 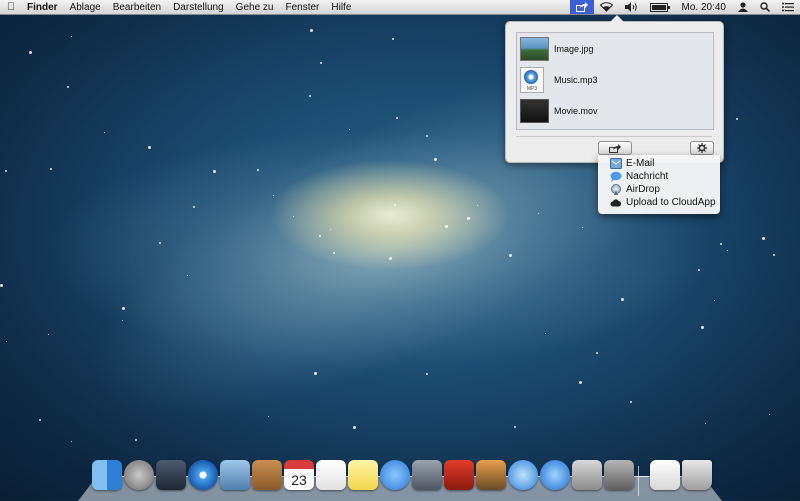 I want to click on finder-icon, so click(x=107, y=475).